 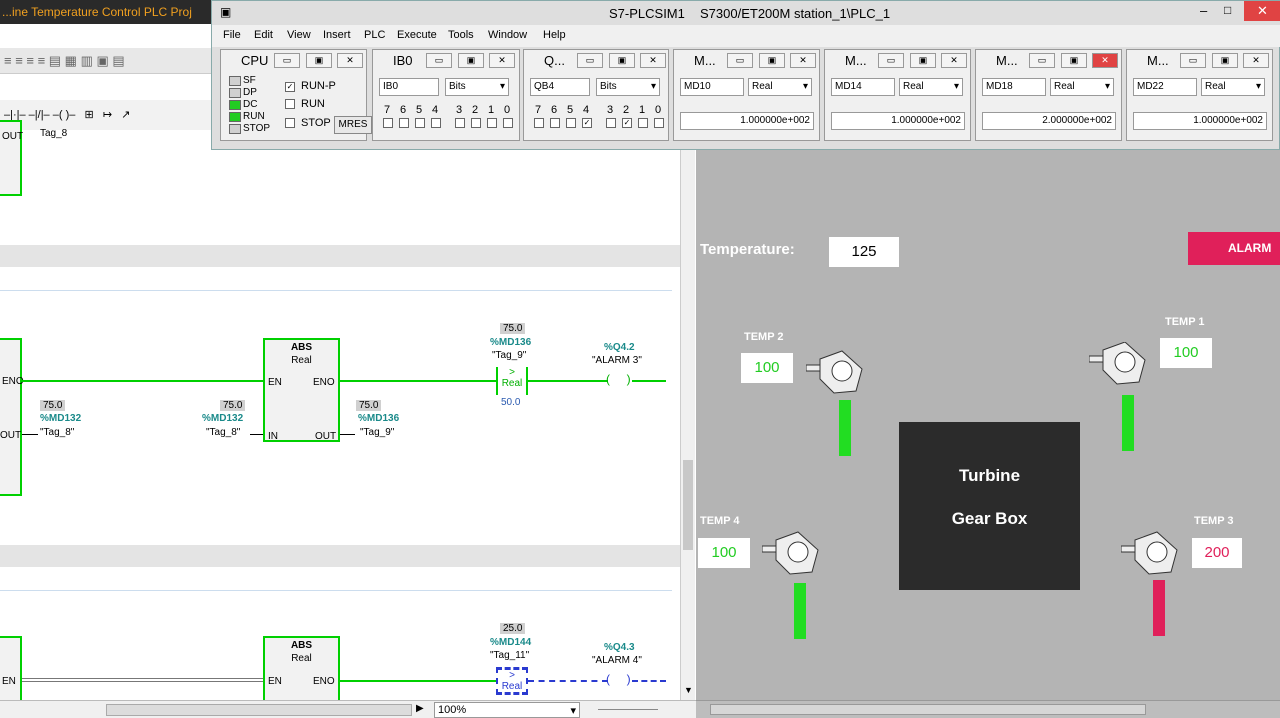 I want to click on led-dc: DC, so click(x=250, y=104).